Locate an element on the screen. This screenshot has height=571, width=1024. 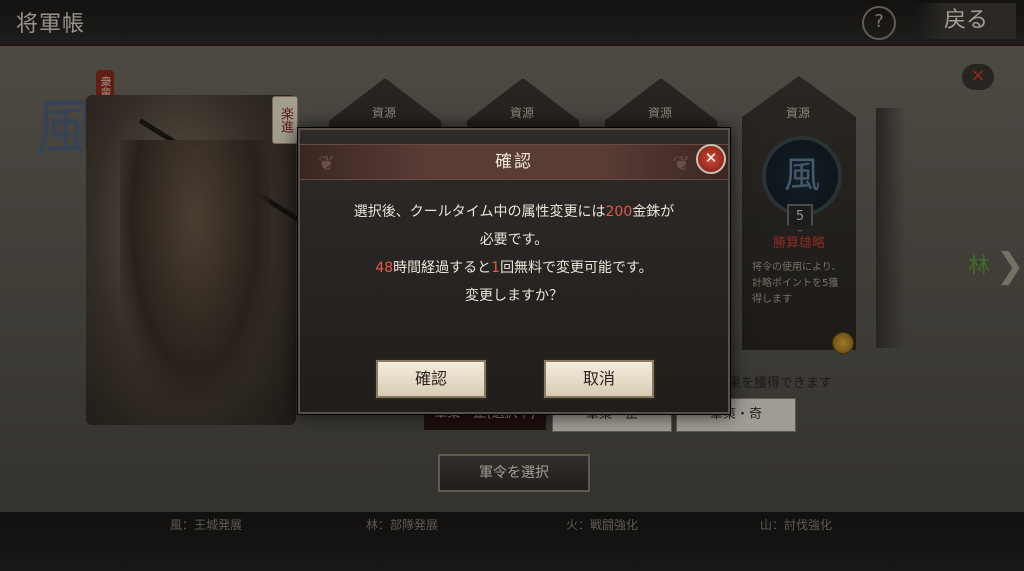
cancel-button: 取消 is located at coordinates (599, 379).